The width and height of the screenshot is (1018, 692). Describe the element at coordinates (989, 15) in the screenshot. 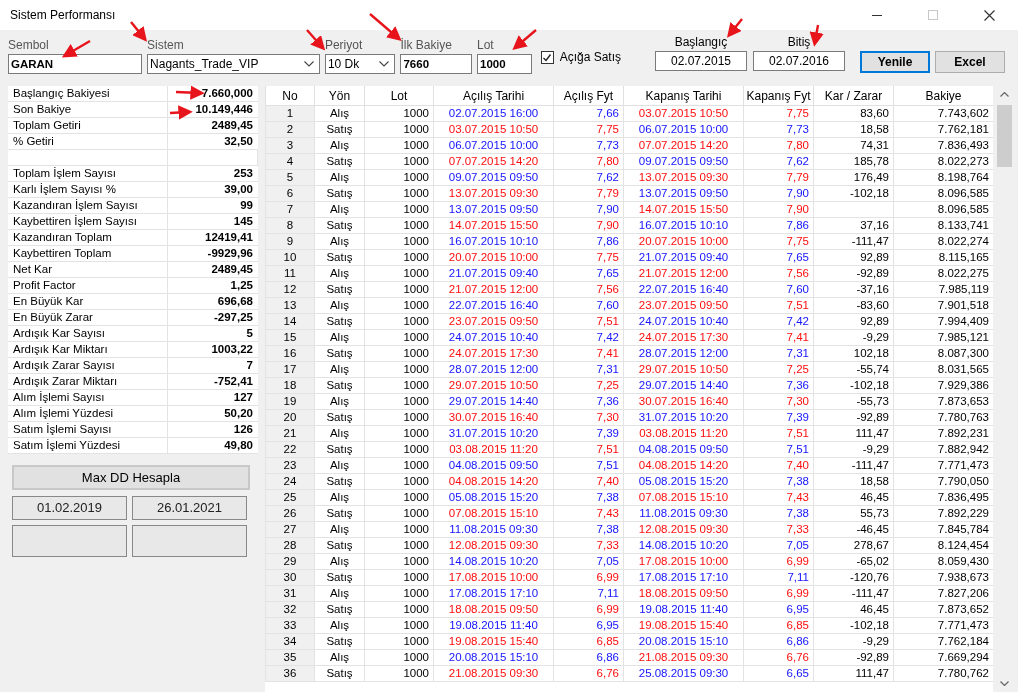

I see `close-icon` at that location.